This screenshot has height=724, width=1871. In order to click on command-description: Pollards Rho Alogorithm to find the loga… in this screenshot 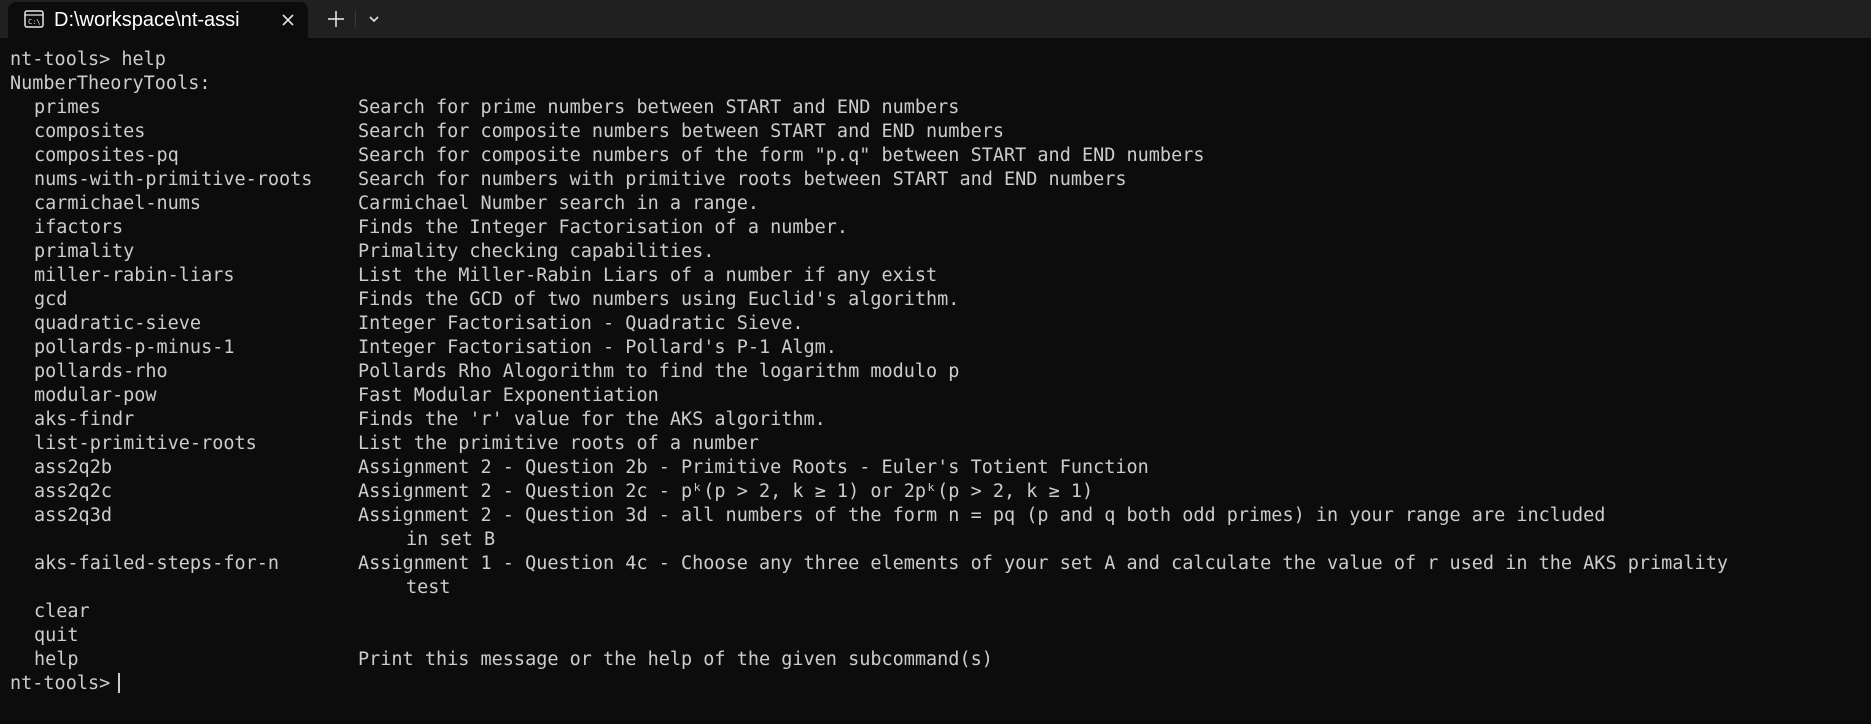, I will do `click(659, 371)`.